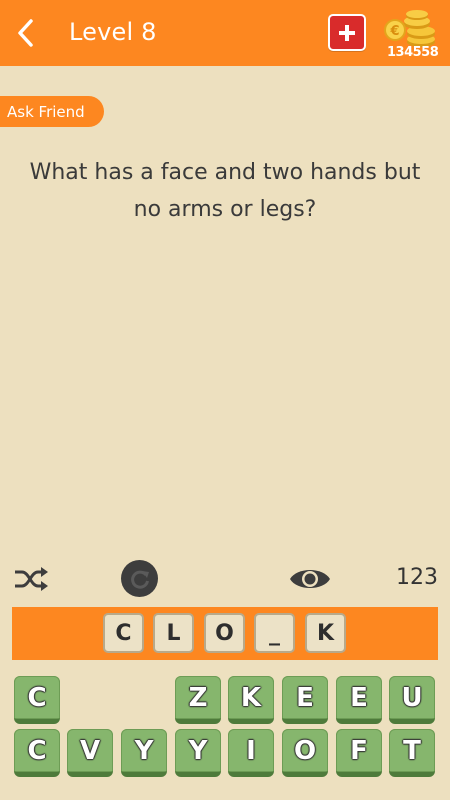  Describe the element at coordinates (274, 633) in the screenshot. I see `answer-slot: _` at that location.